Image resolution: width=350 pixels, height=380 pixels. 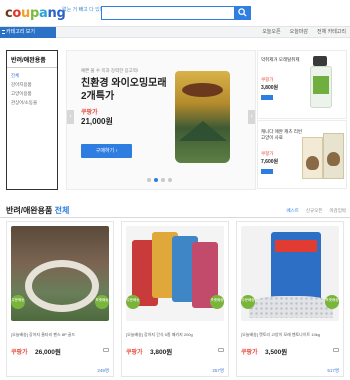 I want to click on sidebar-title: 반려/애완용품, so click(x=32, y=59).